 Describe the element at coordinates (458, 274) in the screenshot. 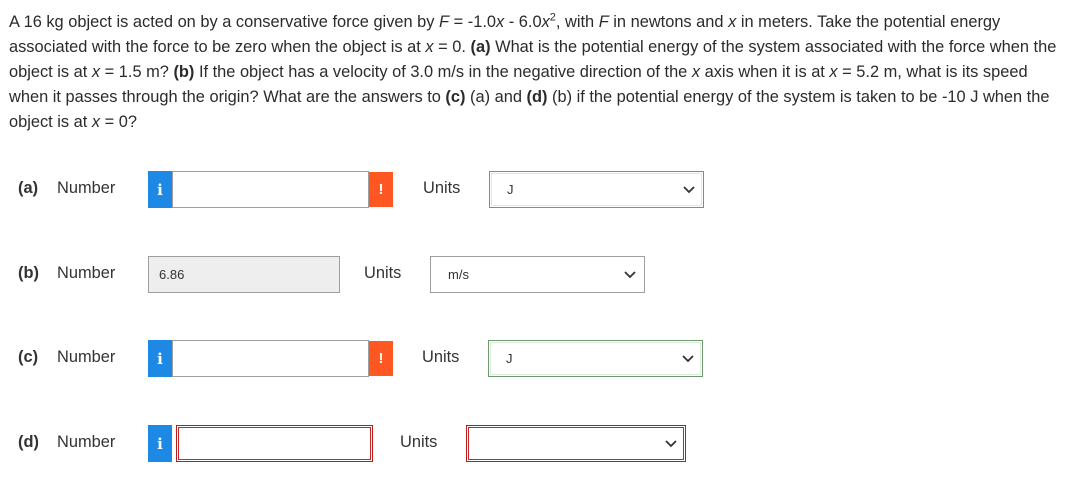

I see `units-select-value: m/s` at that location.